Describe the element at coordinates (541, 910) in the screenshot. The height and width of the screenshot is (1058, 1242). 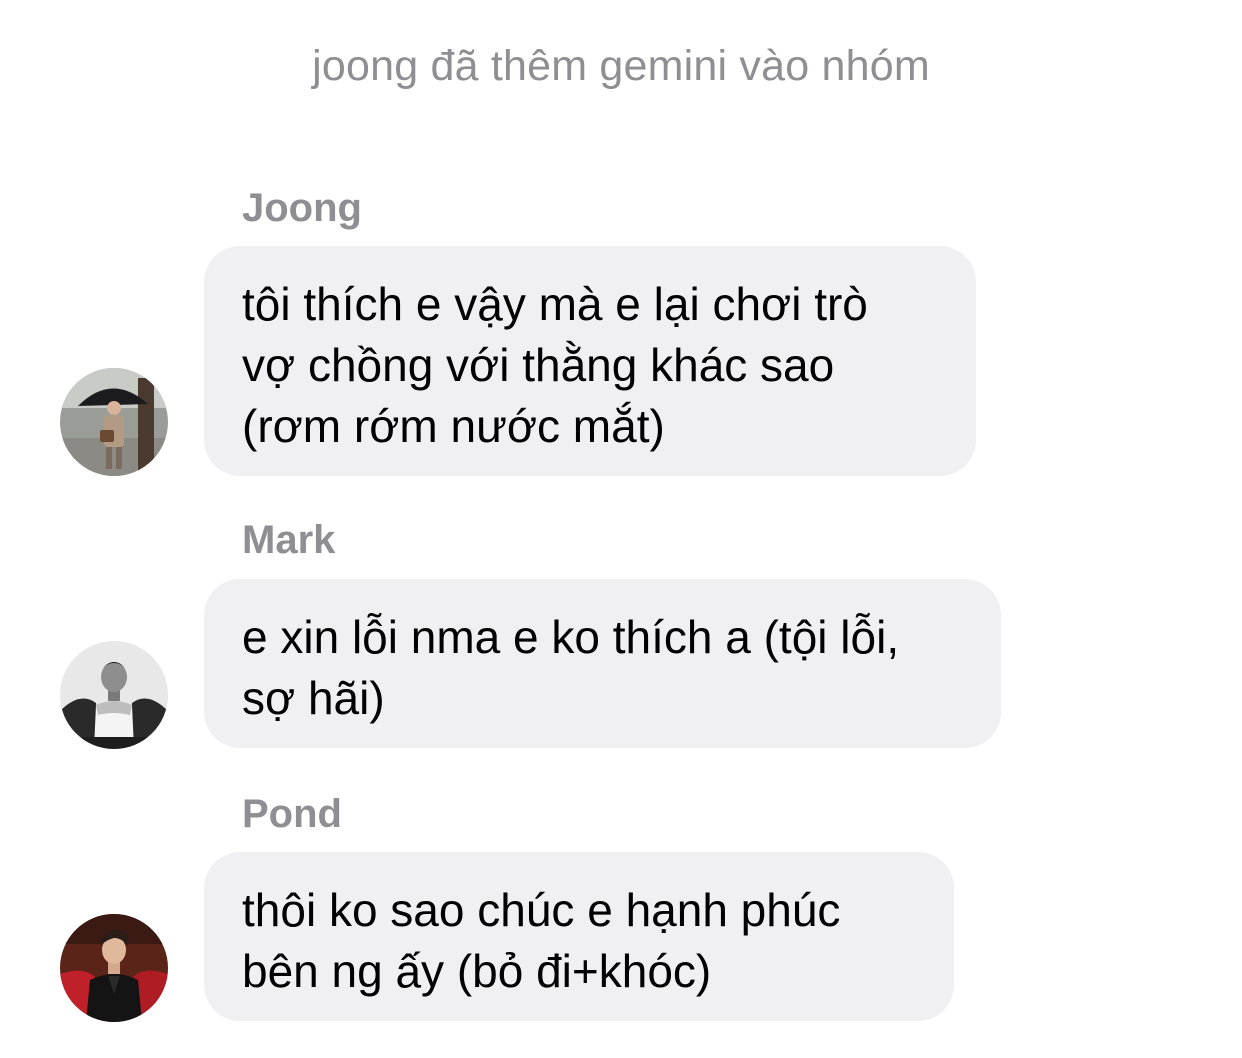
I see `message-line: thôi ko sao chúc e hạnh phúc` at that location.